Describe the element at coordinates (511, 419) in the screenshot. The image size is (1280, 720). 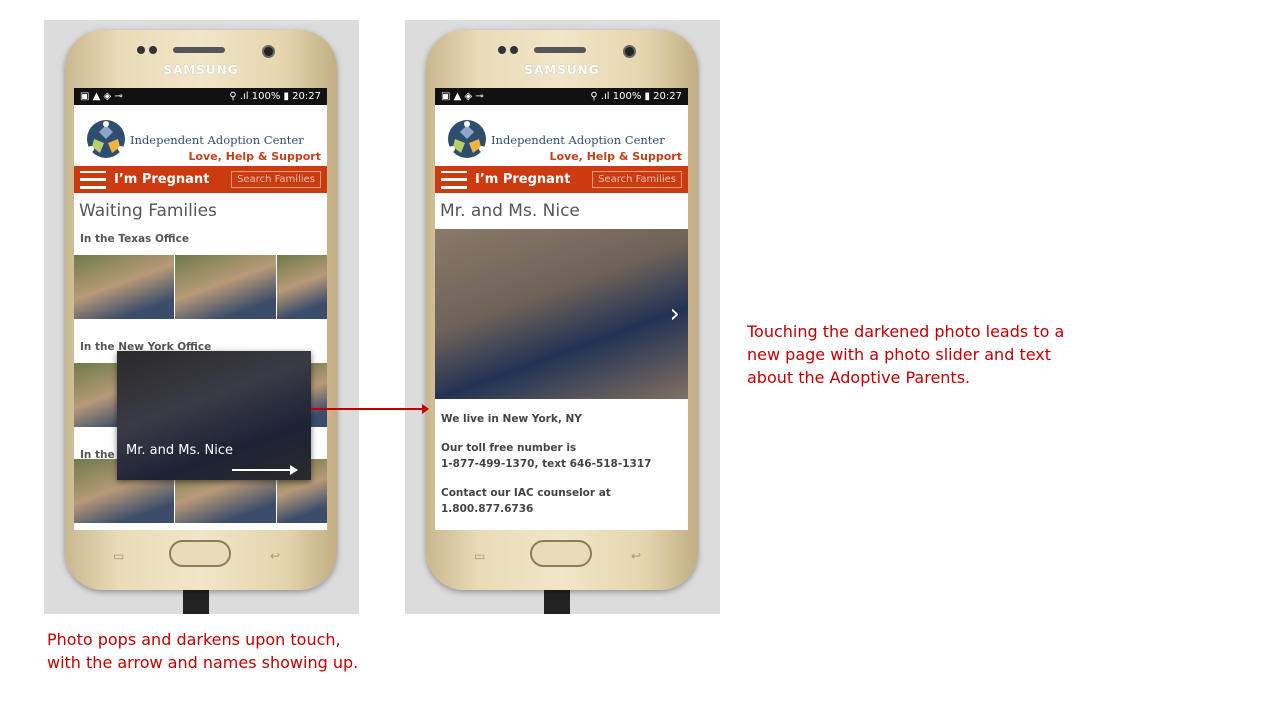
I see `location-text: We live in New York, NY` at that location.